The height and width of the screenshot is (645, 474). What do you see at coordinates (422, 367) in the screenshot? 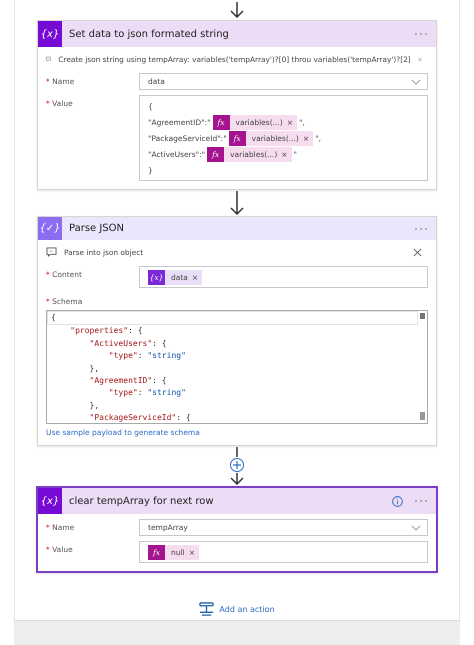
I see `scrollbar` at bounding box center [422, 367].